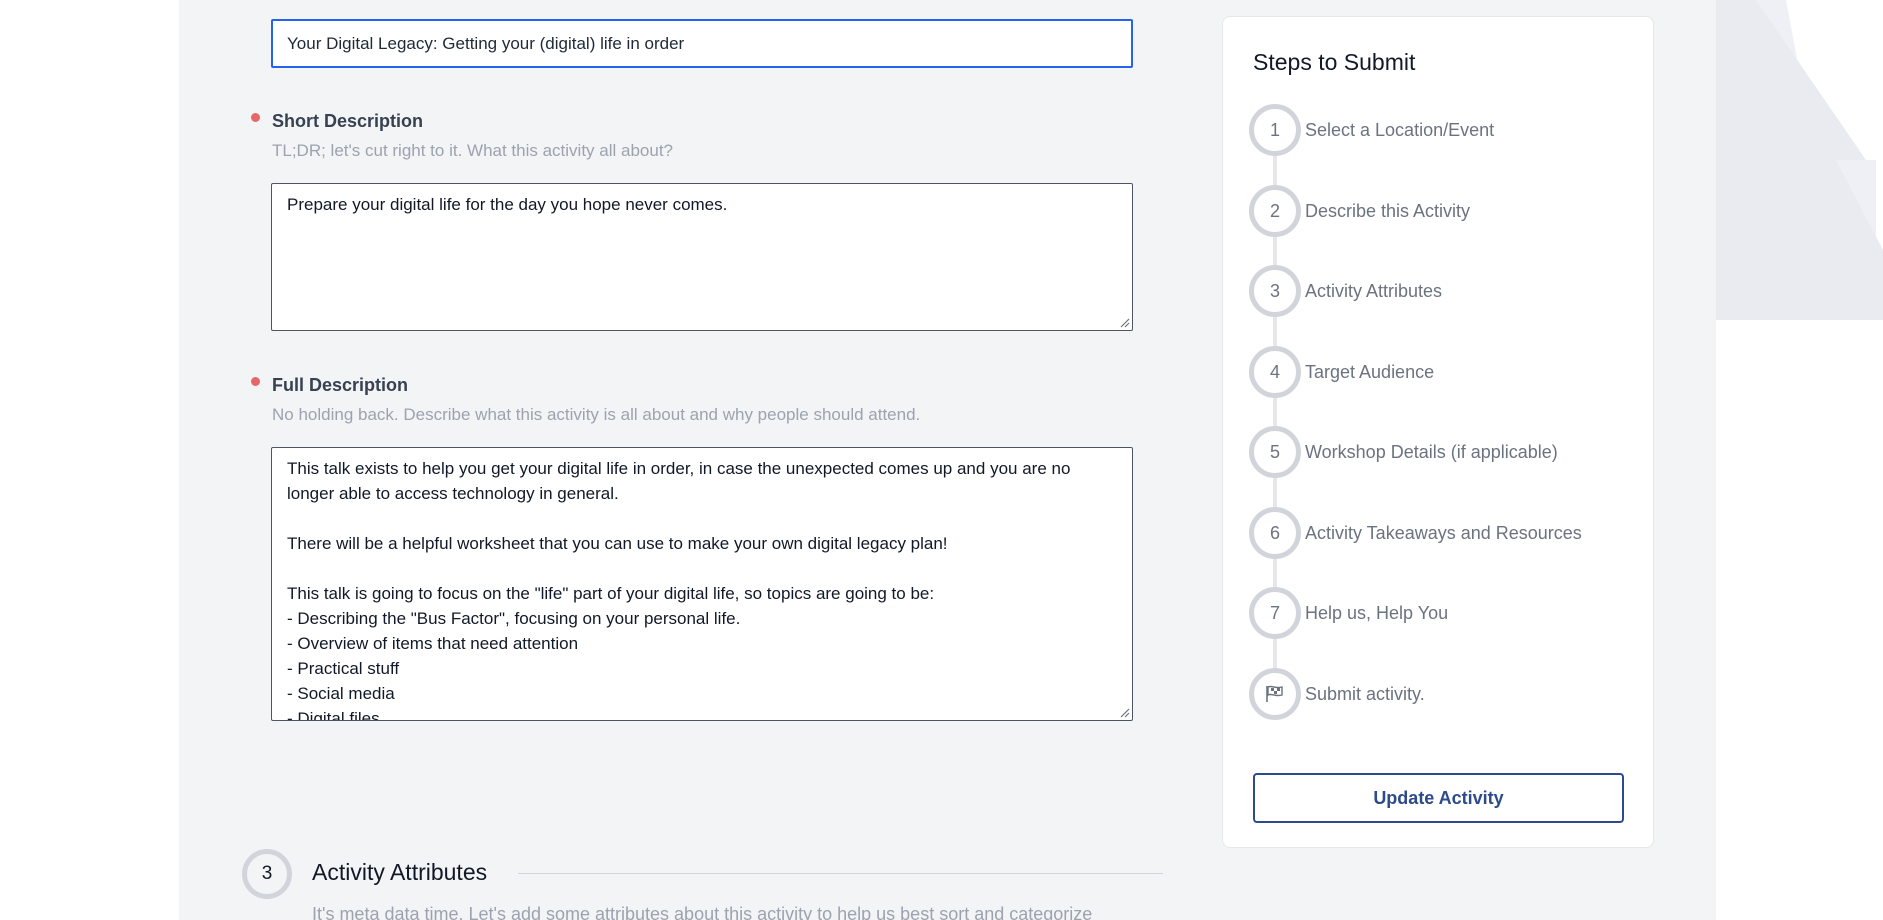 The height and width of the screenshot is (920, 1883). Describe the element at coordinates (1275, 613) in the screenshot. I see `step-number: 7` at that location.